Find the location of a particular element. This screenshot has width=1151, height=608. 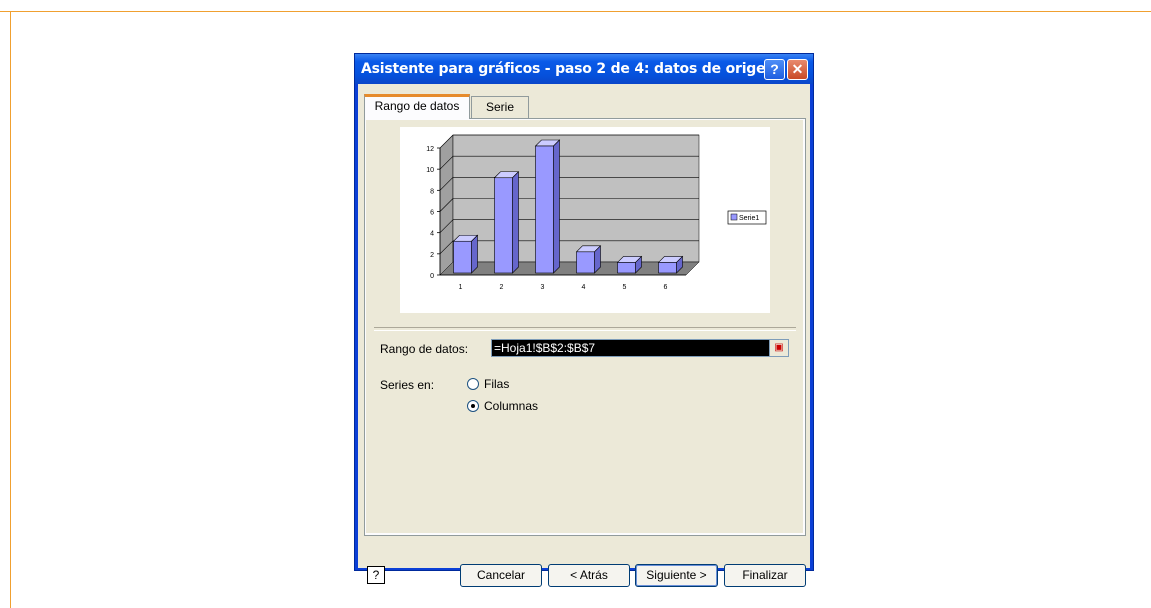

cancel-button: Cancelar is located at coordinates (501, 575).